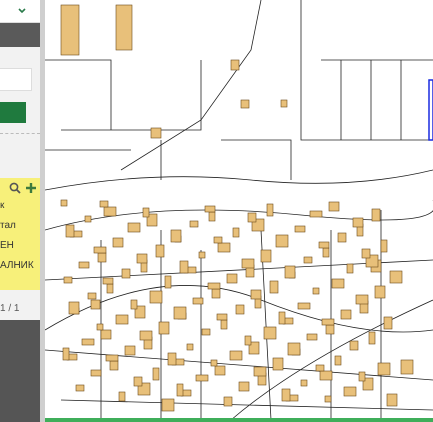 The width and height of the screenshot is (433, 422). Describe the element at coordinates (15, 188) in the screenshot. I see `search-icon` at that location.